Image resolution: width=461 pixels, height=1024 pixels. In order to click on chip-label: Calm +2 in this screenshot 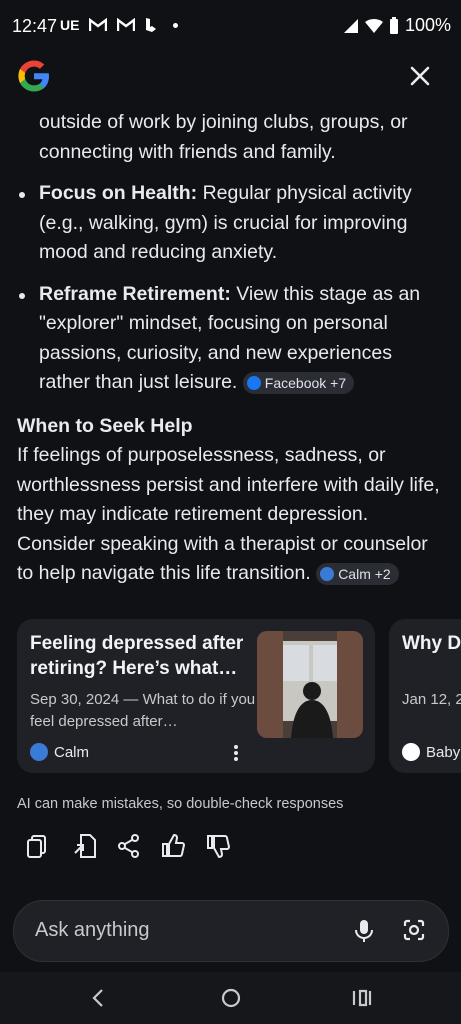, I will do `click(364, 573)`.